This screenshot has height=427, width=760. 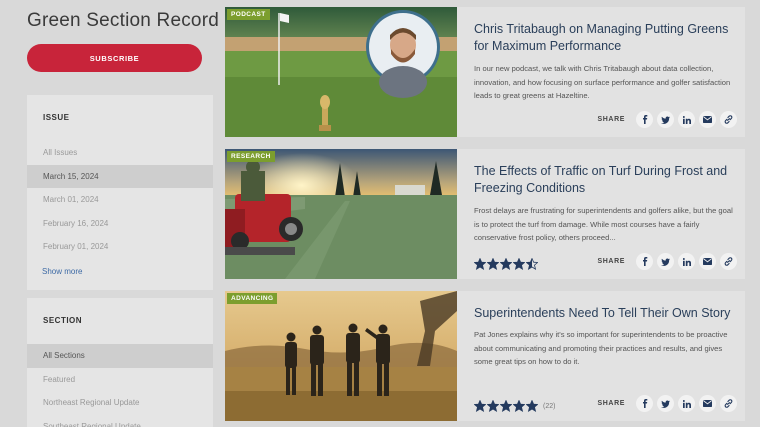 I want to click on section-item-northeast: Northeast Regional Update, so click(x=120, y=403).